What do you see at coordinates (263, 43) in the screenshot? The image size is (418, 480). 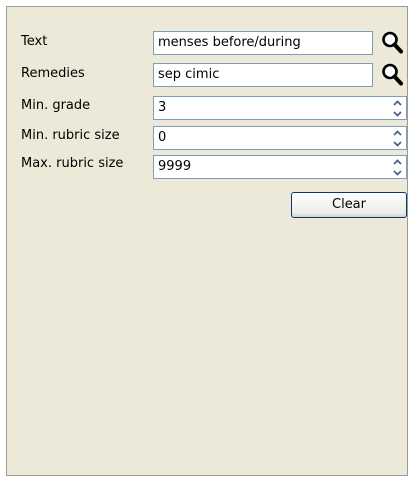 I see `text-input: menses before/during` at bounding box center [263, 43].